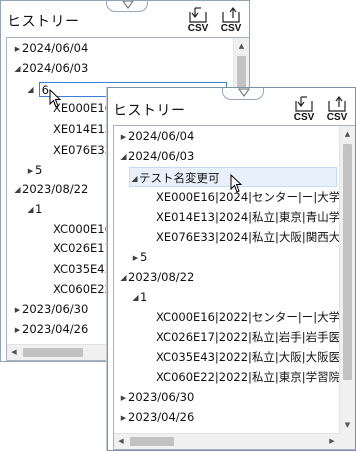 The width and height of the screenshot is (356, 451). I want to click on tree-leaf: XC060E22|2022|私立|東京|学習院, so click(248, 377).